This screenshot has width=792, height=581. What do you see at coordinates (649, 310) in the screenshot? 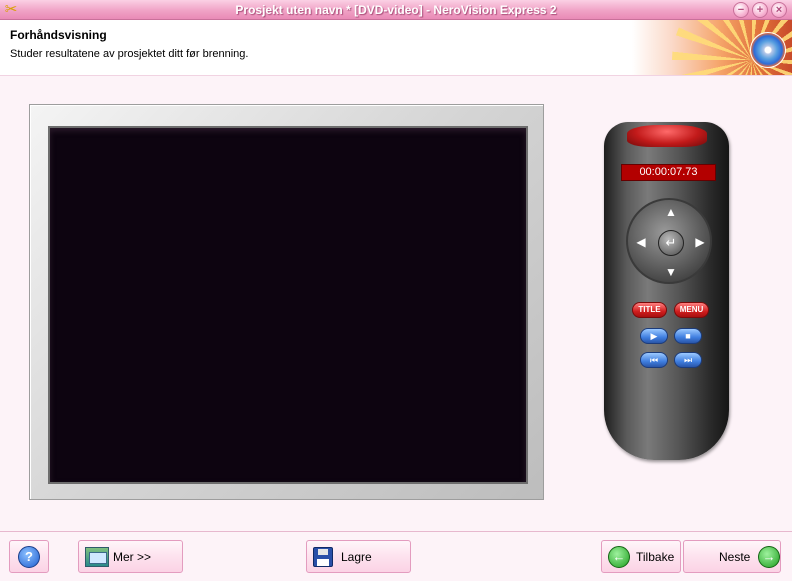
I see `title-button: TITLE` at bounding box center [649, 310].